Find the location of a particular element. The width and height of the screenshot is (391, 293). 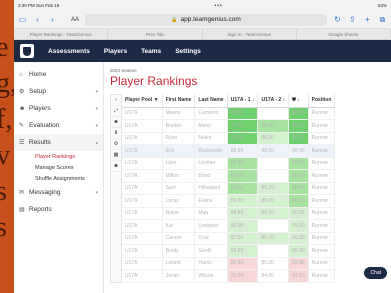

sidebar-item-evaluation: ✎ Evaluation ▾ is located at coordinates (58, 125).